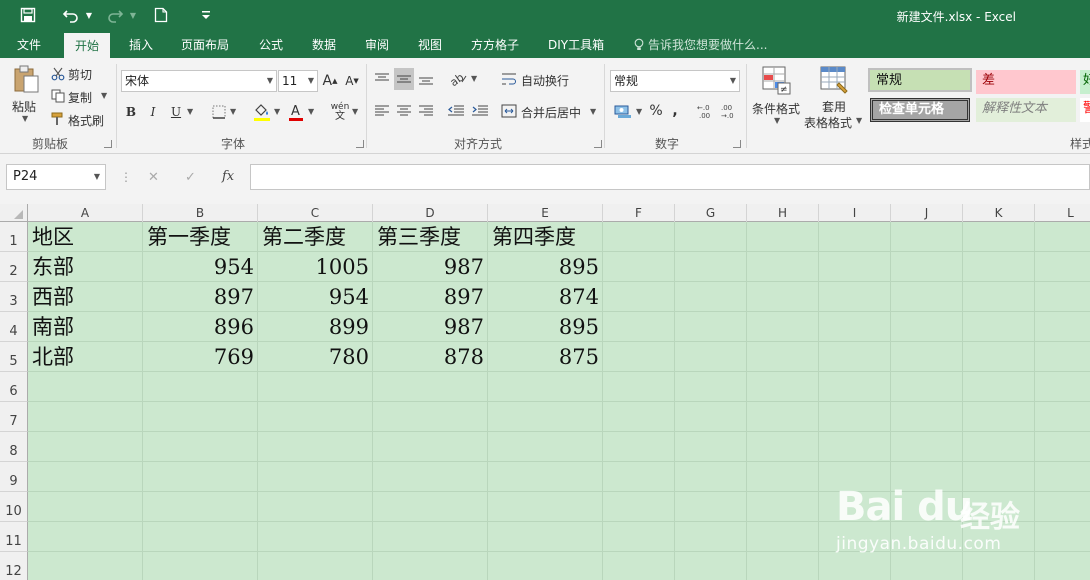 This screenshot has height=580, width=1090. What do you see at coordinates (730, 111) in the screenshot?
I see `decrease-decimal-icon: .00 →.0` at bounding box center [730, 111].